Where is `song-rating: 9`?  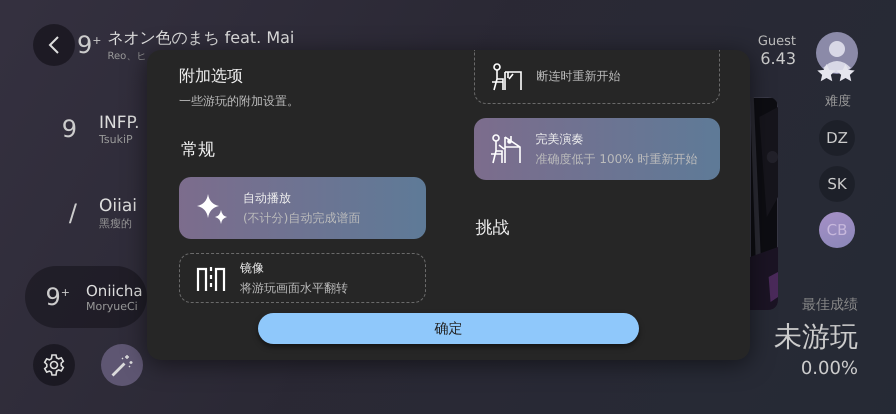 song-rating: 9 is located at coordinates (69, 129).